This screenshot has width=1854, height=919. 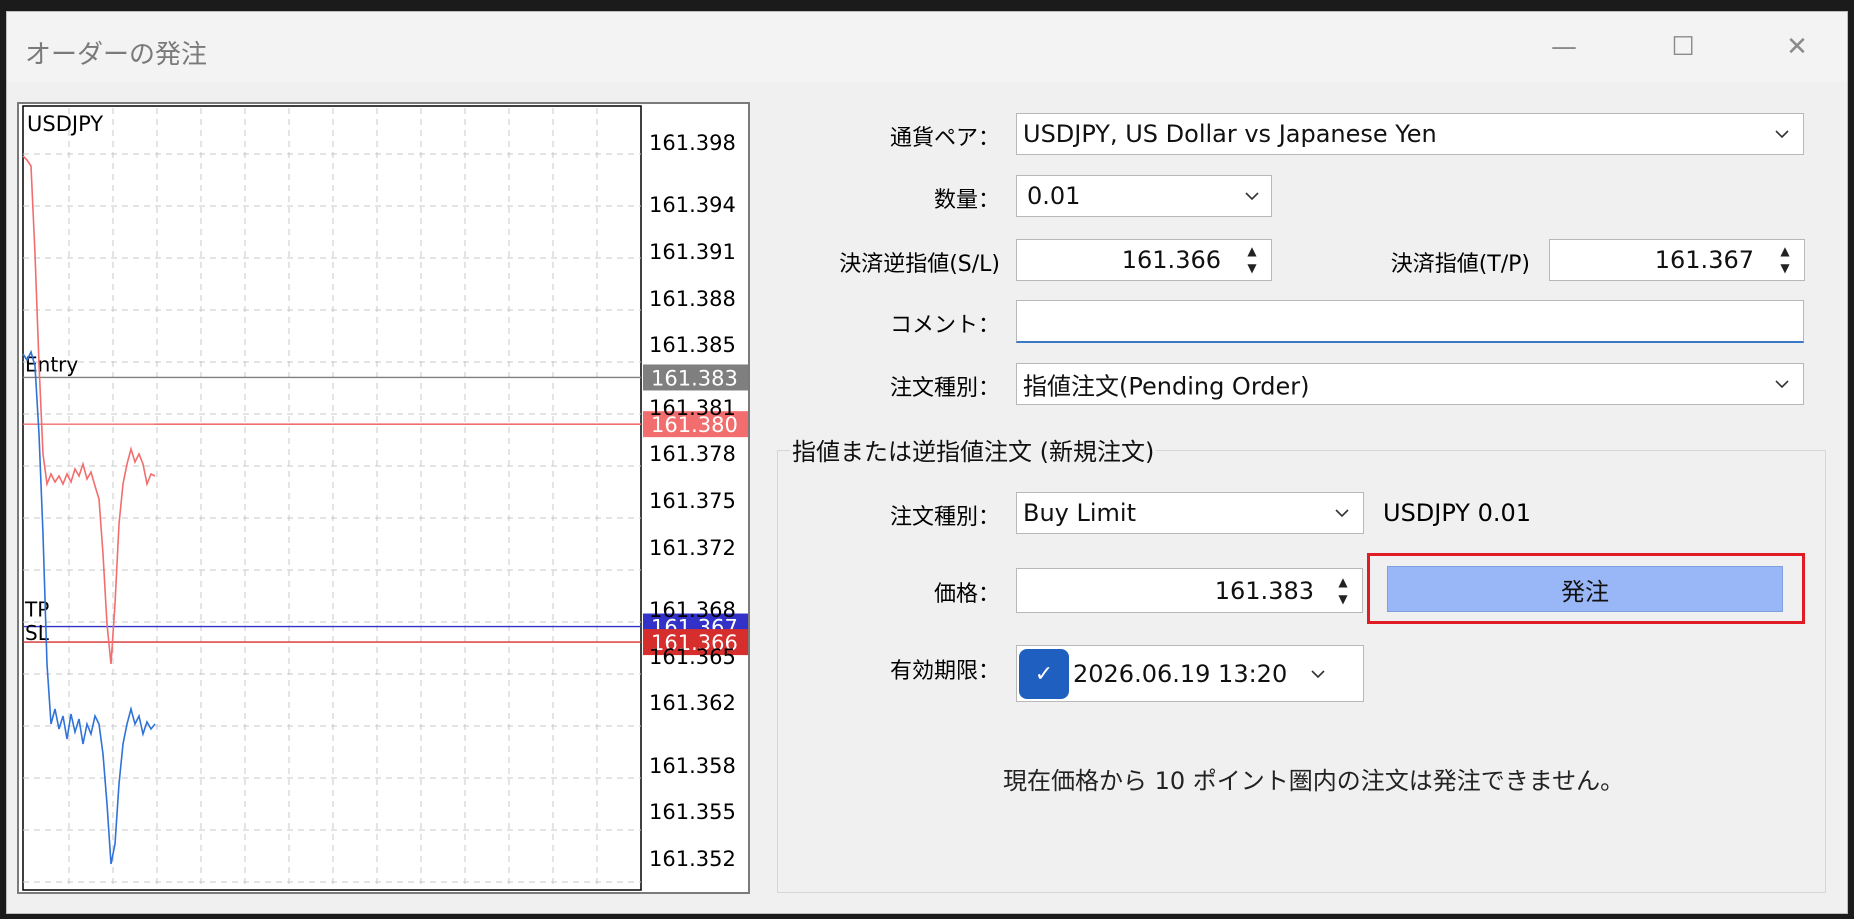 What do you see at coordinates (1410, 384) in the screenshot?
I see `order-type-select: 指値注文(Pending Order)` at bounding box center [1410, 384].